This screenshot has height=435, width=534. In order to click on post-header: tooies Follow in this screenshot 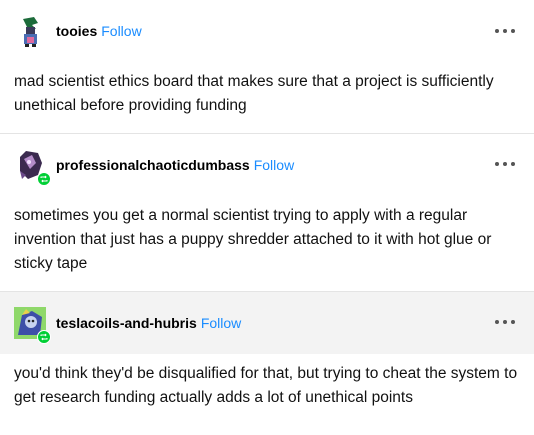, I will do `click(267, 31)`.